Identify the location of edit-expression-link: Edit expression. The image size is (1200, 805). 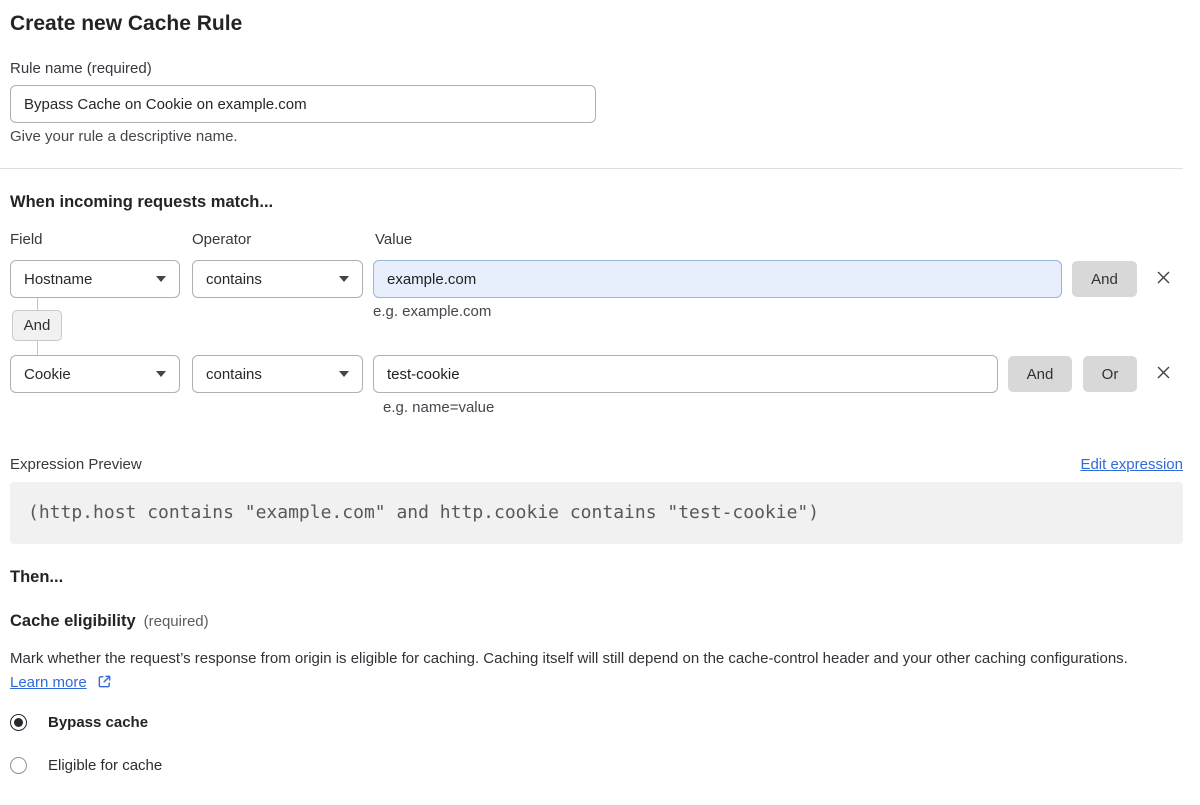
(1131, 464).